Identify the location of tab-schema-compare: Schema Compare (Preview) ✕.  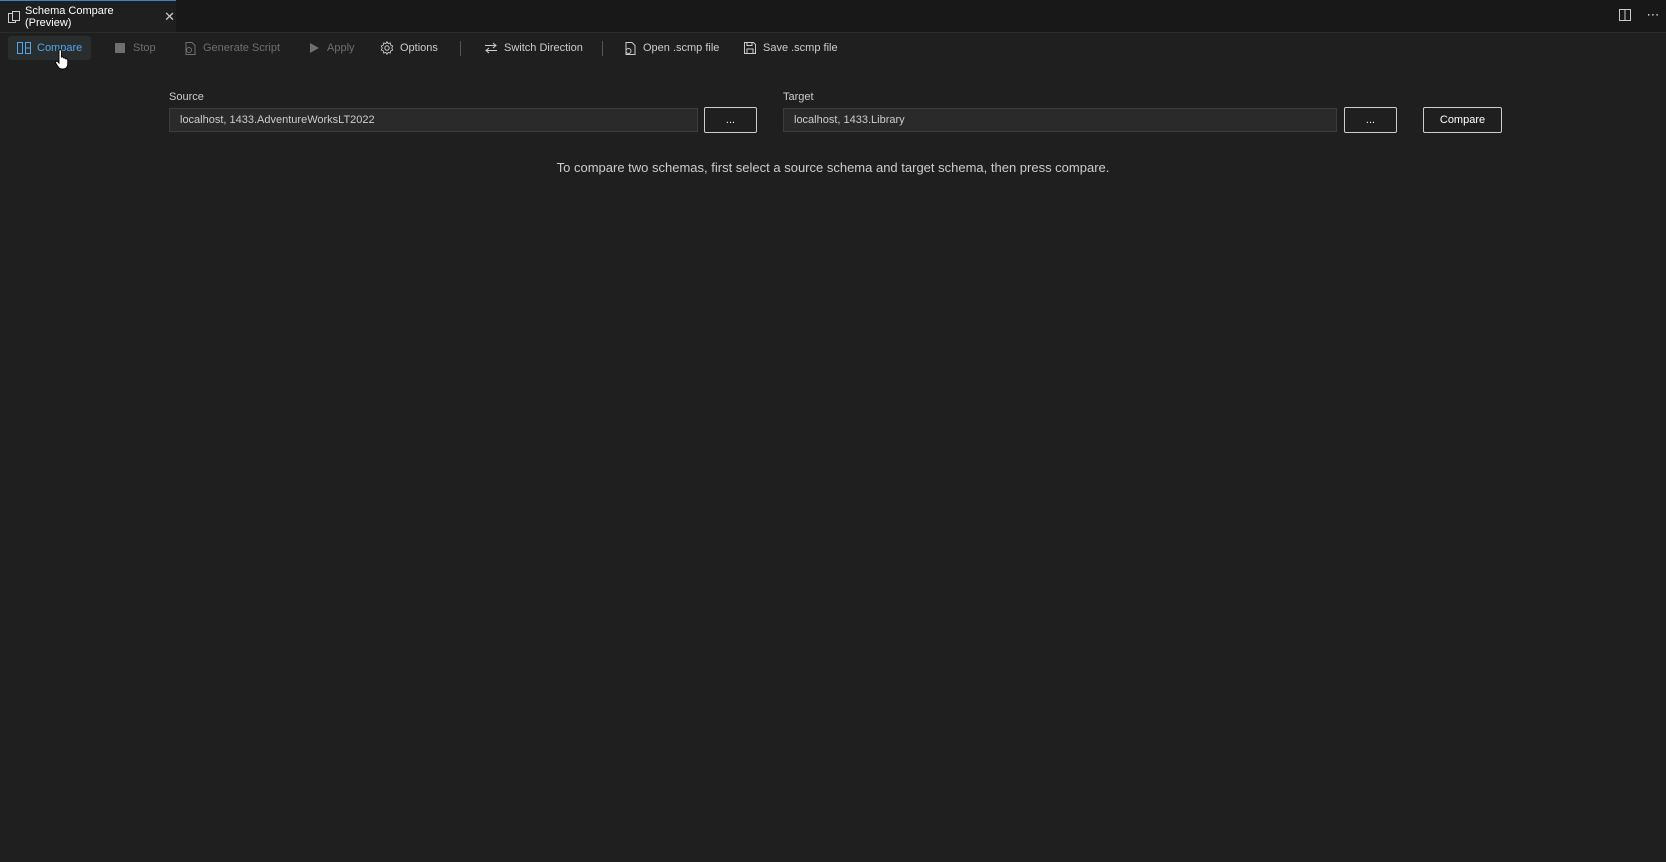
(88, 16).